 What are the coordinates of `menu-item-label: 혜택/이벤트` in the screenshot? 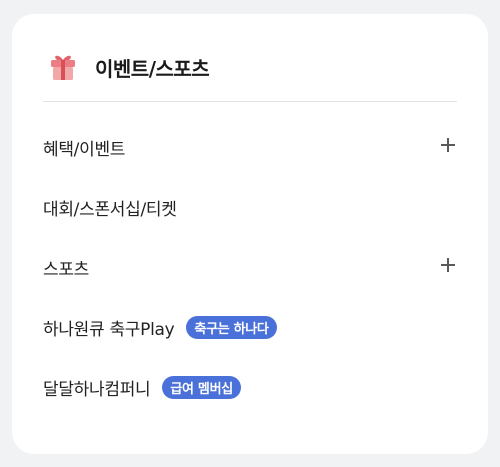 It's located at (84, 149).